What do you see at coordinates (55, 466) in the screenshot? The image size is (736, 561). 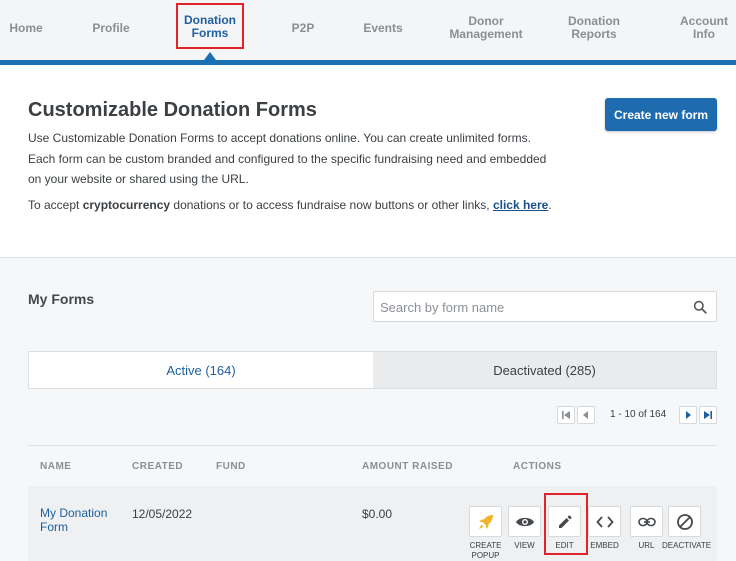 I see `column-header-name: NAME` at bounding box center [55, 466].